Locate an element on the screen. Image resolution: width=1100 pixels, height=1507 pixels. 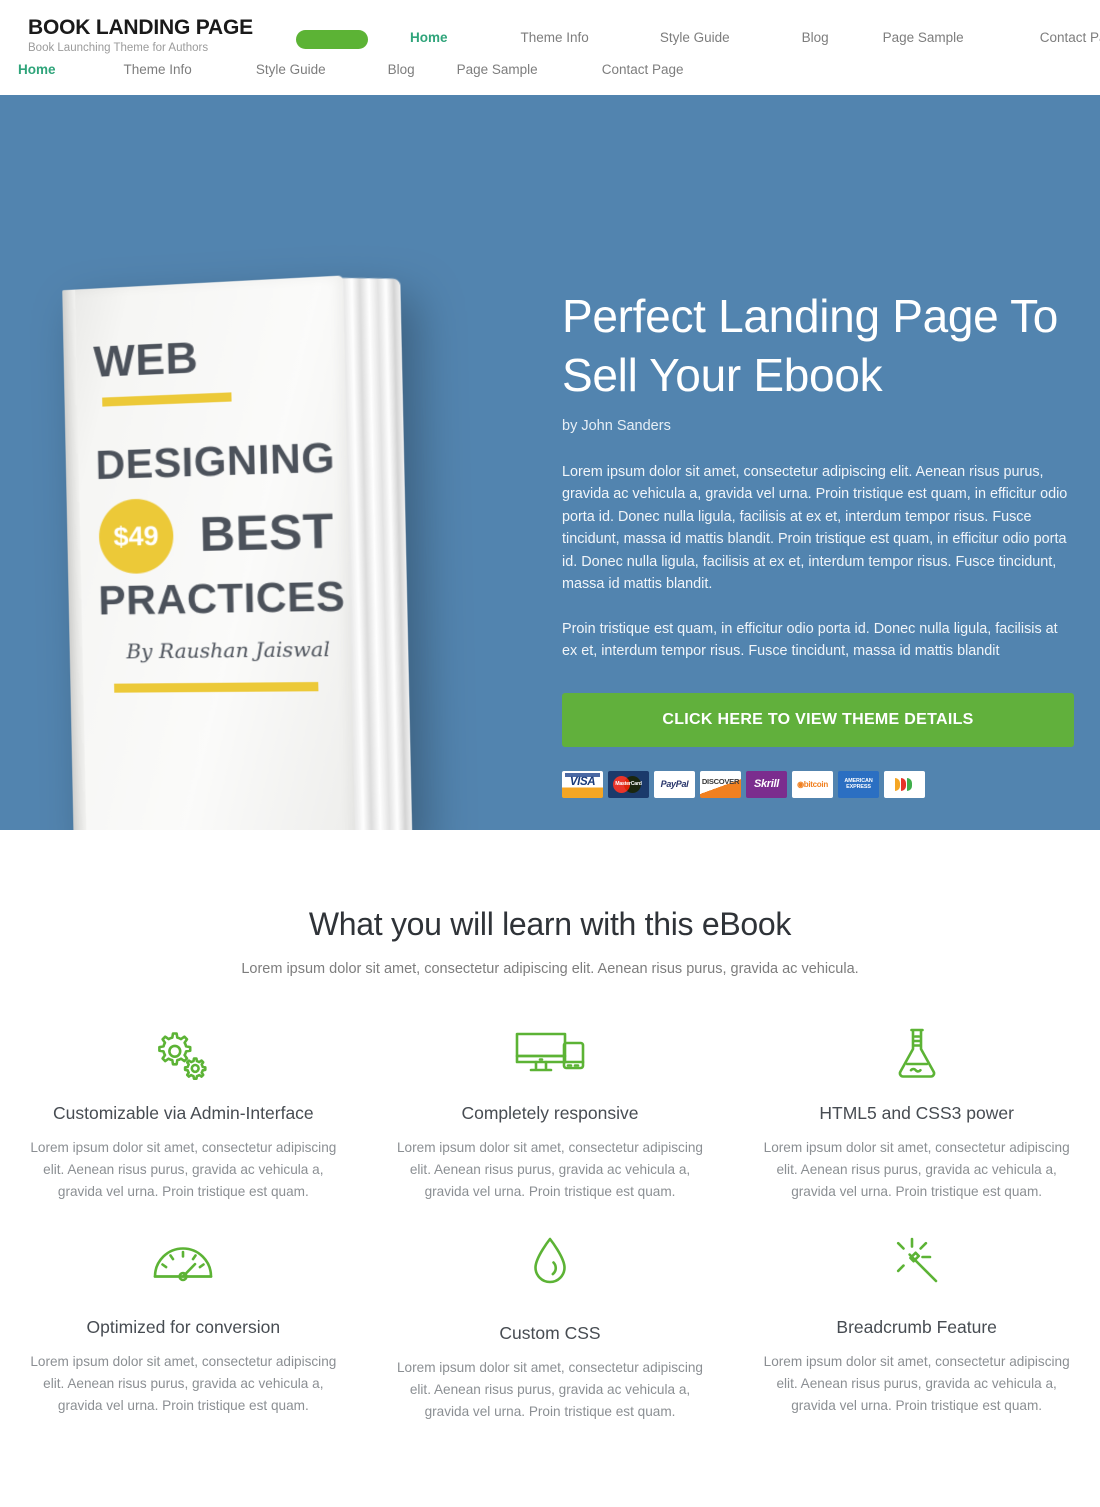
book-title-line-3: BEST is located at coordinates (267, 533).